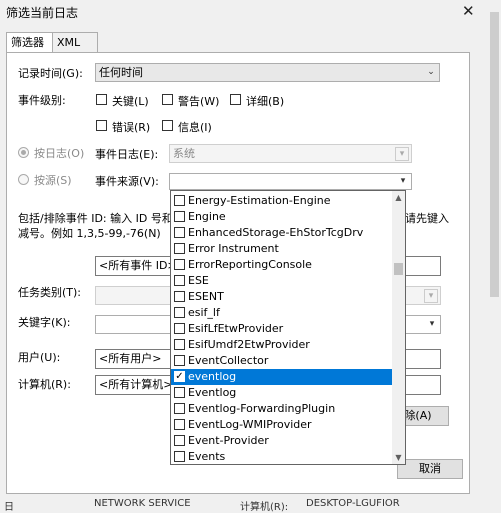  What do you see at coordinates (195, 127) in the screenshot?
I see `information-label: 信息(I)` at bounding box center [195, 127].